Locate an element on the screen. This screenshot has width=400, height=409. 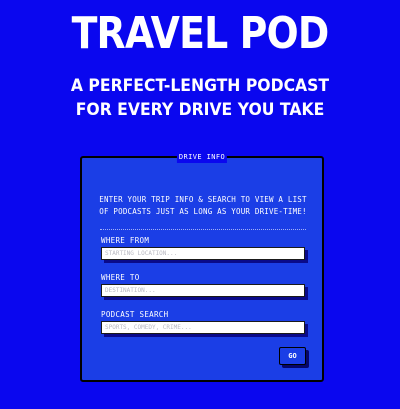
subtitle-line-2: FOR EVERY DRIVE YOU TAKE is located at coordinates (200, 110).